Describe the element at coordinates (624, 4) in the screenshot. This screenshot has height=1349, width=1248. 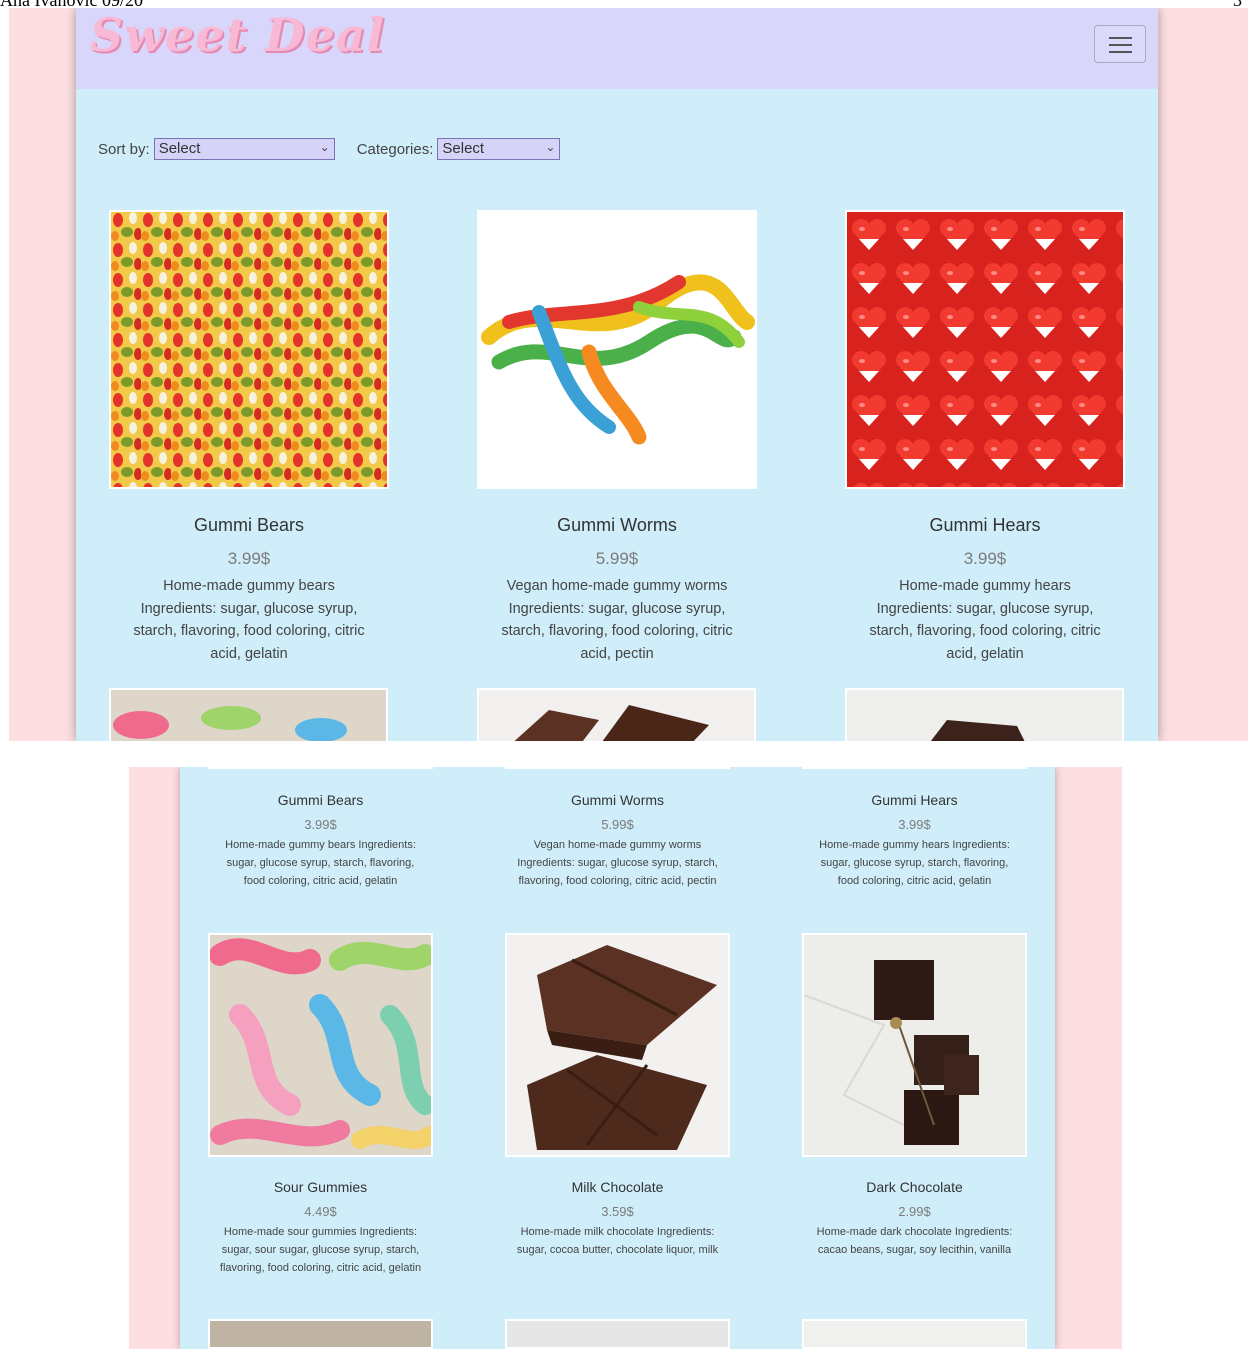
I see `document-header: Ana Ivanović 09/20 3` at that location.